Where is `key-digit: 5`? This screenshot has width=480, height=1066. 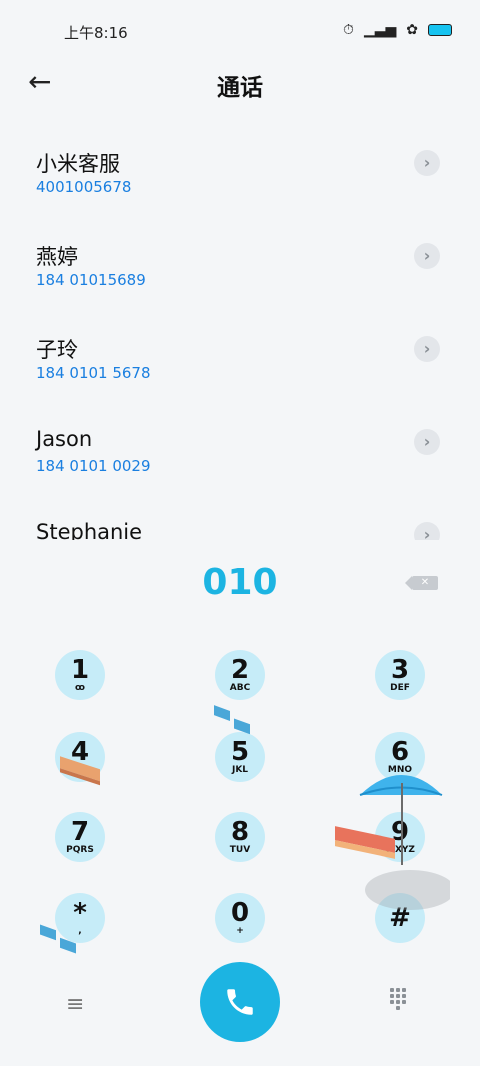 key-digit: 5 is located at coordinates (240, 751).